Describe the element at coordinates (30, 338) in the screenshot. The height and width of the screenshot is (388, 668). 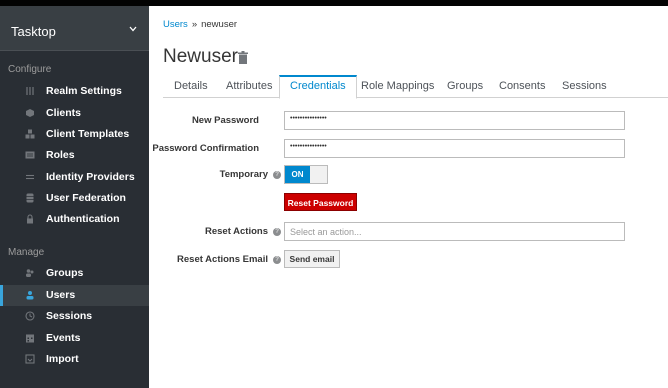
I see `calendar-icon` at that location.